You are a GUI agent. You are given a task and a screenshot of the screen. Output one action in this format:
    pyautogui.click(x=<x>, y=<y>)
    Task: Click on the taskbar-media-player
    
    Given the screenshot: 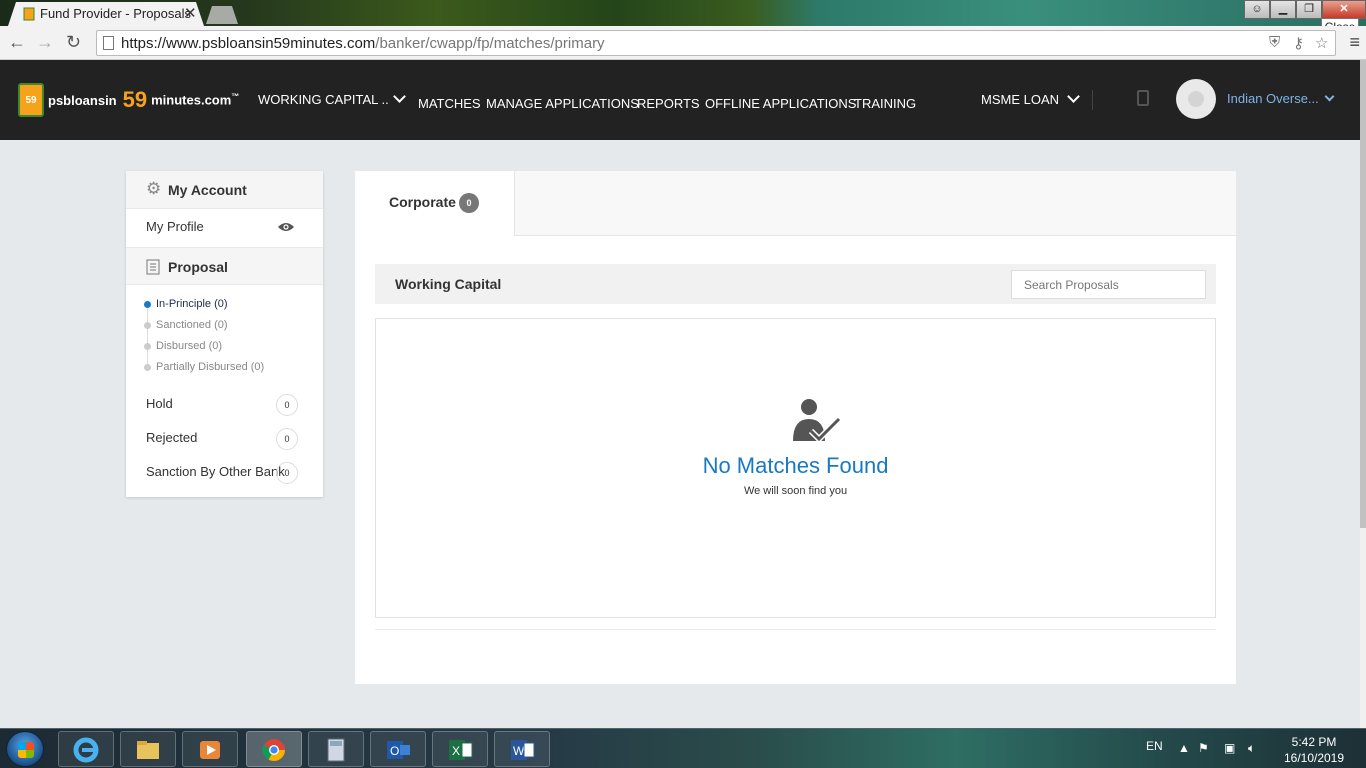 What is the action you would take?
    pyautogui.click(x=210, y=749)
    